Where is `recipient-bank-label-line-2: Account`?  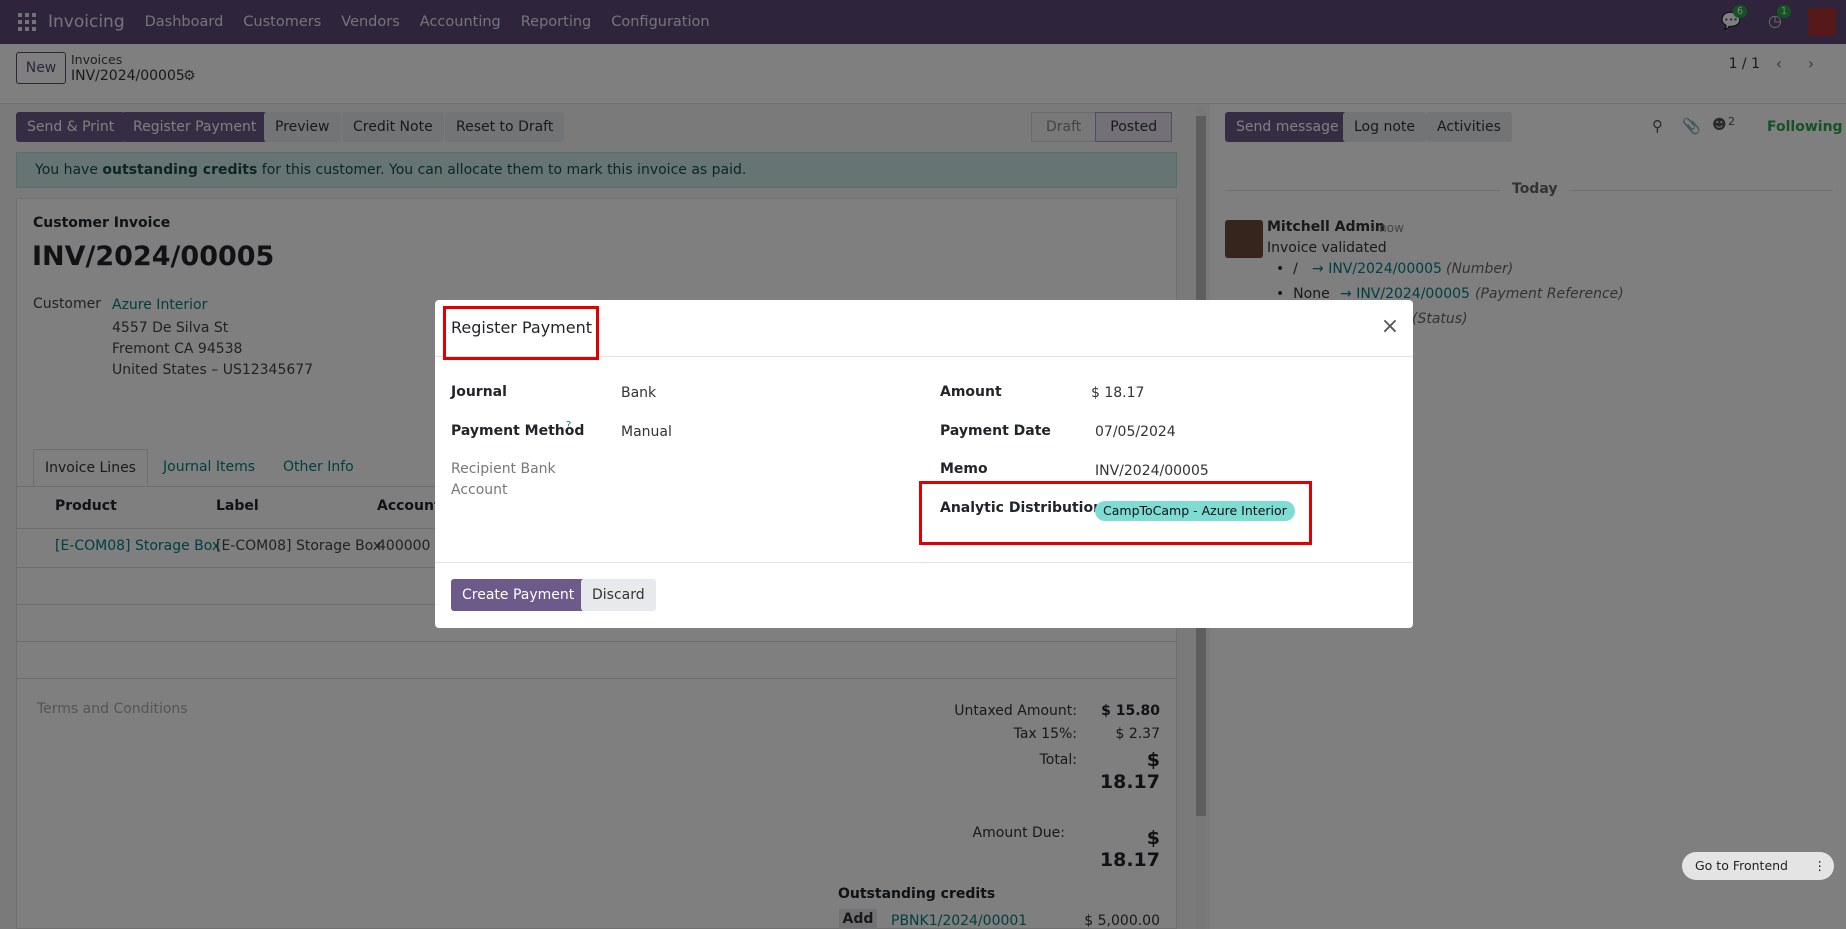
recipient-bank-label-line-2: Account is located at coordinates (479, 490).